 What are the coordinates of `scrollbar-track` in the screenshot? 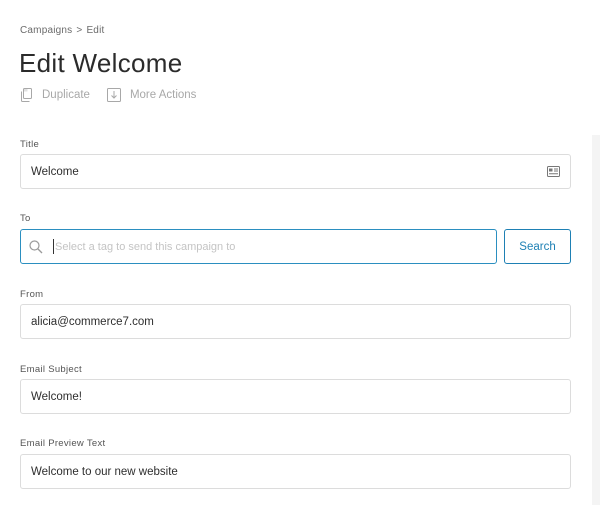 It's located at (596, 320).